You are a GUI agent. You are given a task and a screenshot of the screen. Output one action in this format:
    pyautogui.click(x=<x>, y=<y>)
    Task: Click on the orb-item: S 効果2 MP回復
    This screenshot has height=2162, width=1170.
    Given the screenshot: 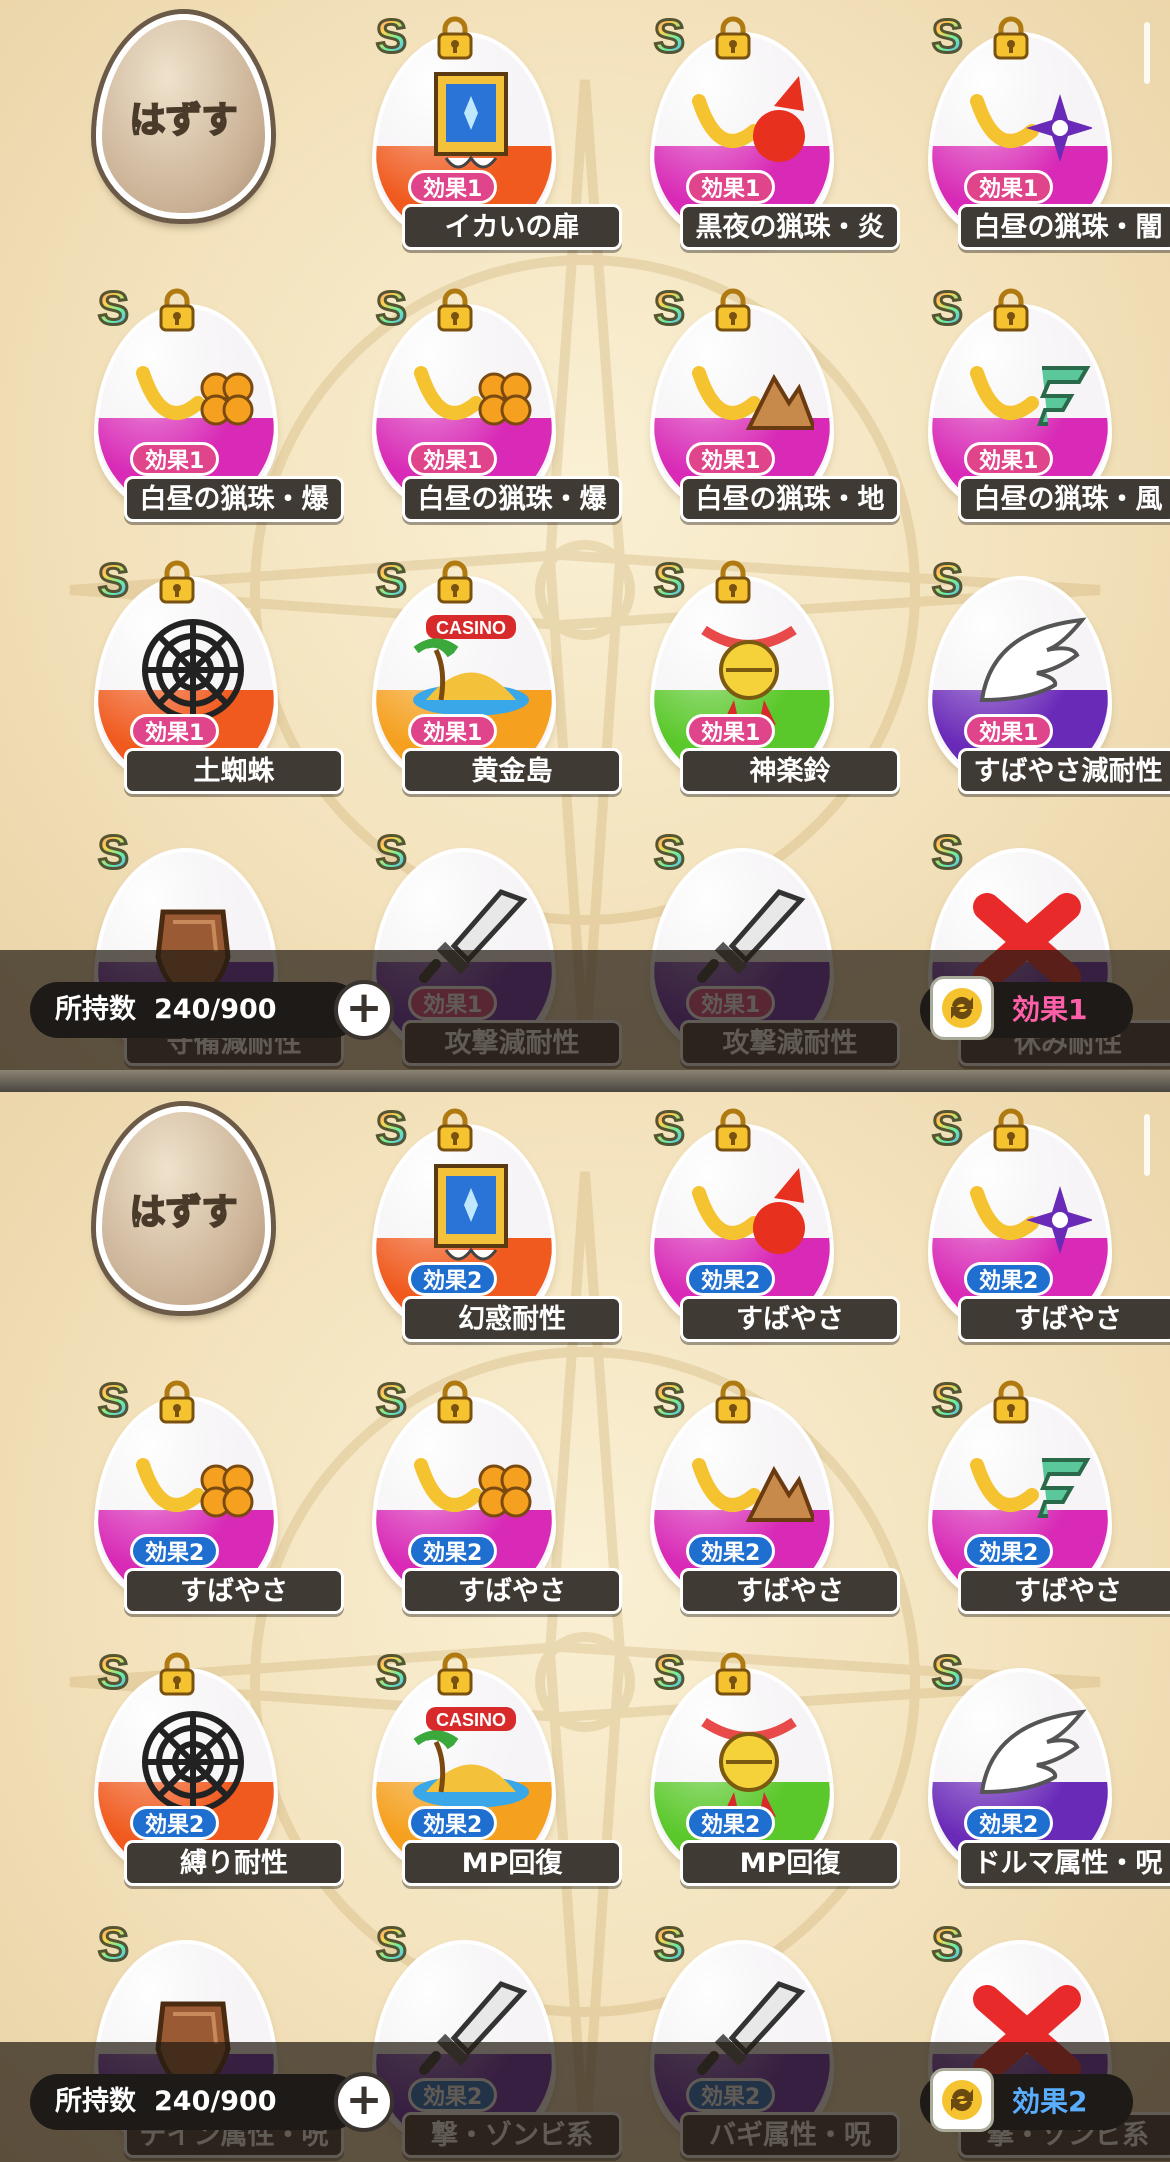 What is the action you would take?
    pyautogui.click(x=753, y=1764)
    